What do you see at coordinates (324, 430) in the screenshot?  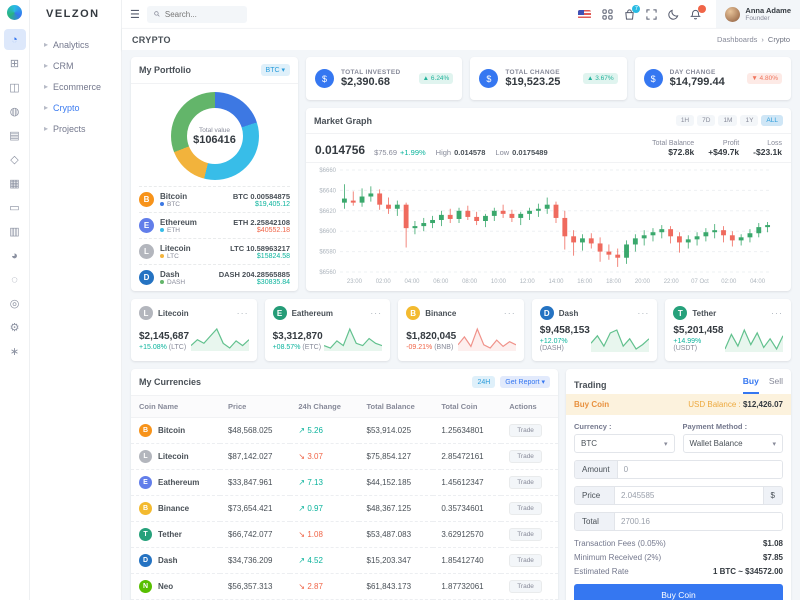 I see `cell-24h-change: ↗ 5.26` at bounding box center [324, 430].